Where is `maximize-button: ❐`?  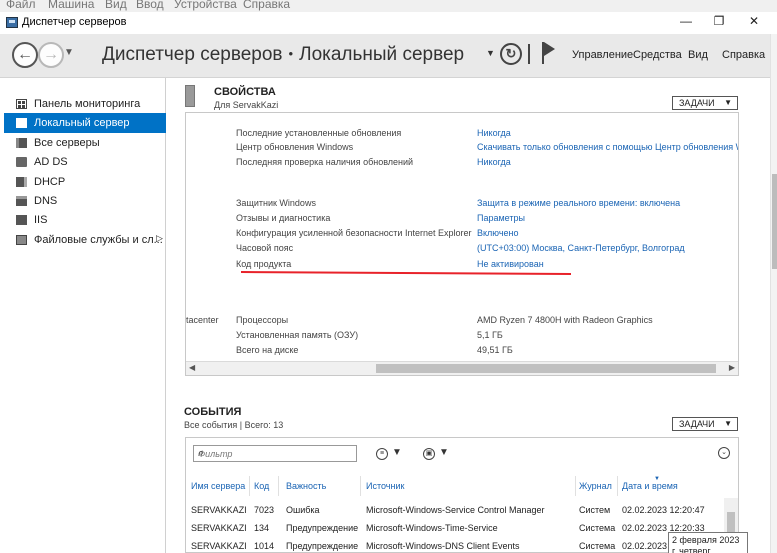 maximize-button: ❐ is located at coordinates (719, 21).